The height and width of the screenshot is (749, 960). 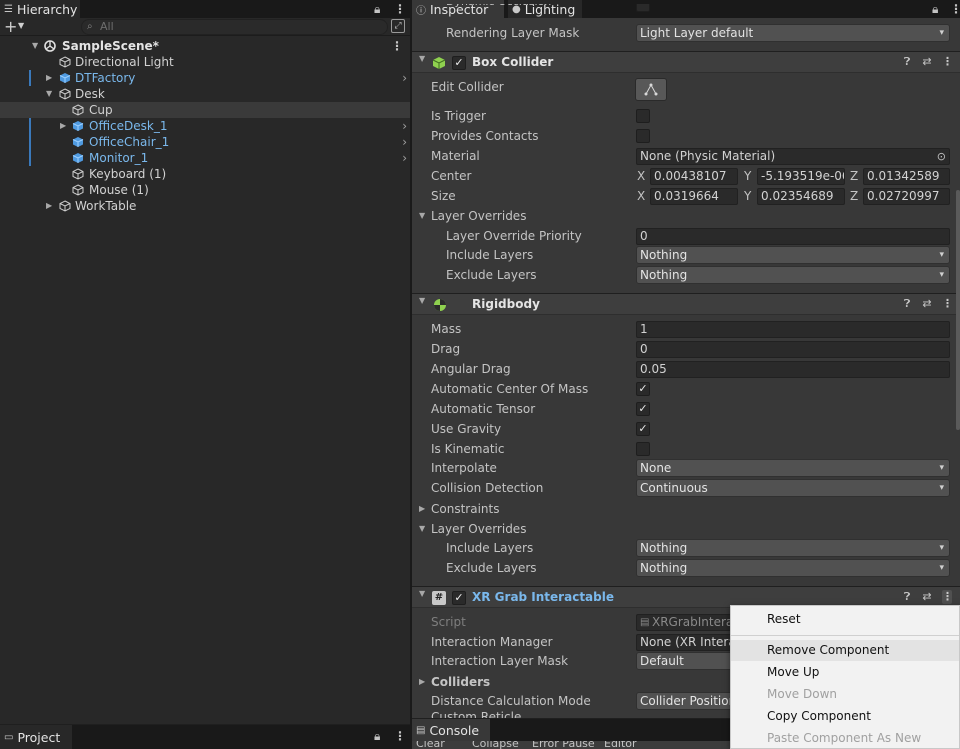 What do you see at coordinates (643, 449) in the screenshot?
I see `is-kinematic-checkbox` at bounding box center [643, 449].